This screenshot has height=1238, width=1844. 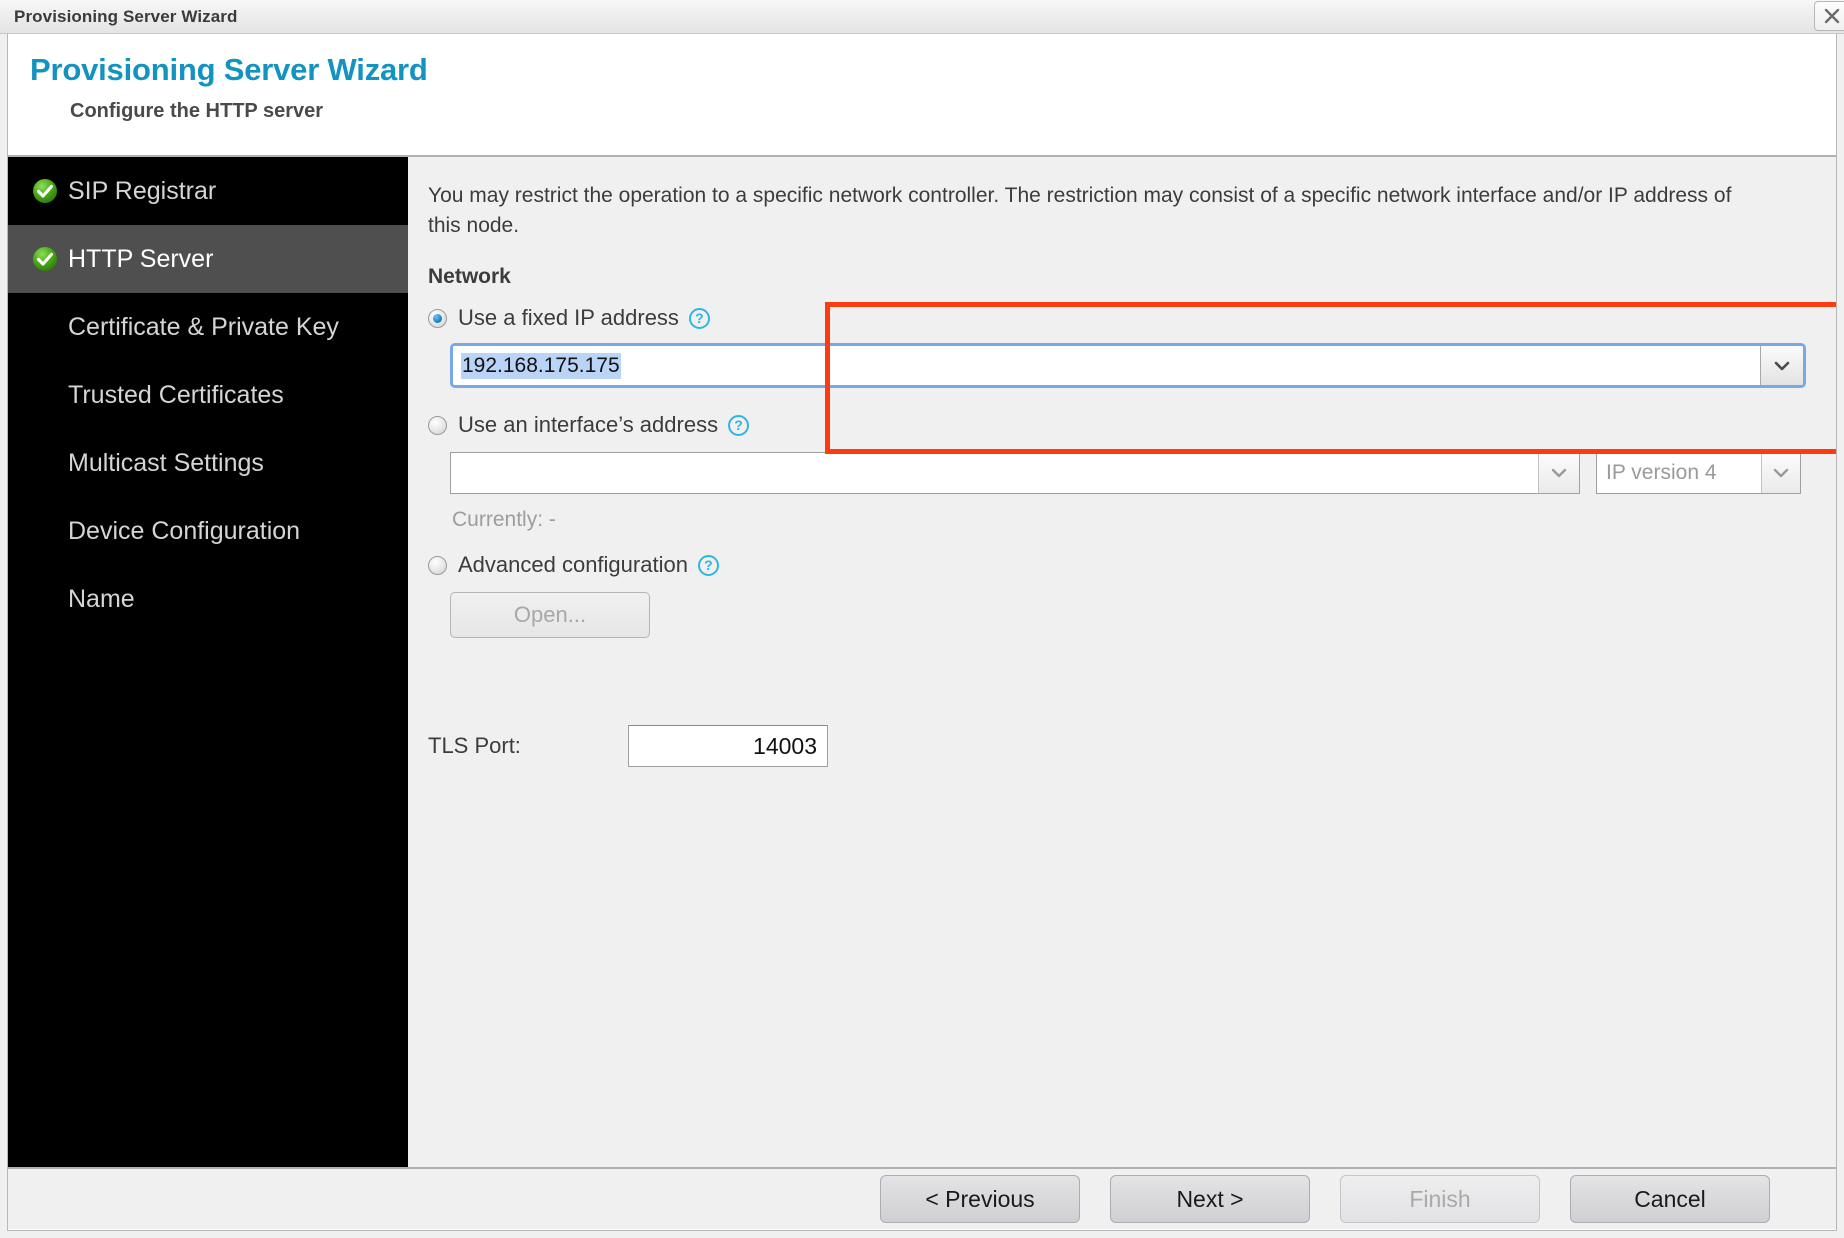 What do you see at coordinates (568, 317) in the screenshot?
I see `fixed-ip-label: Use a fixed IP address` at bounding box center [568, 317].